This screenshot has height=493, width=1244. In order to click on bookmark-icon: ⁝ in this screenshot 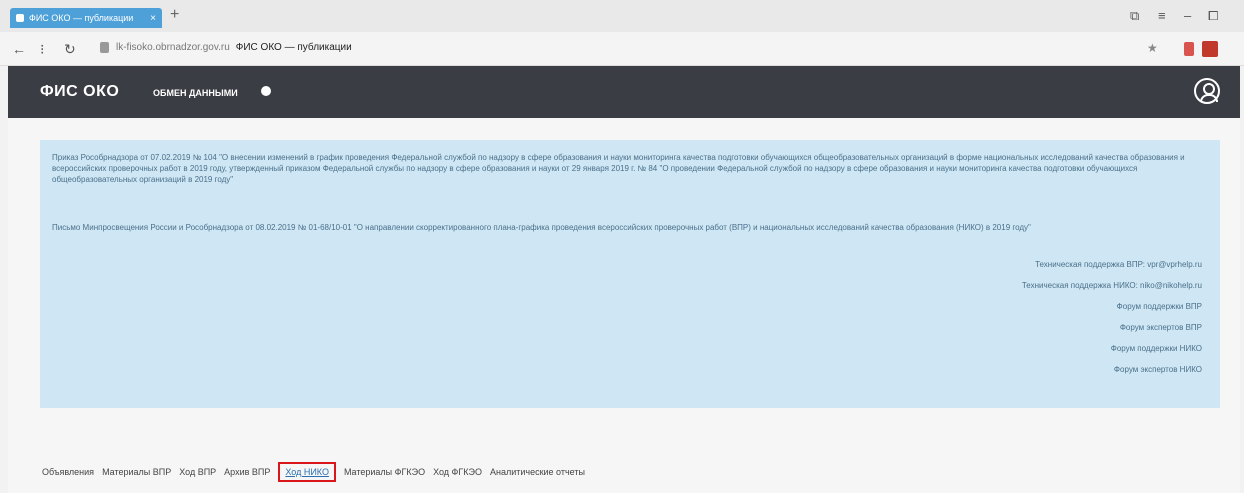, I will do `click(42, 49)`.